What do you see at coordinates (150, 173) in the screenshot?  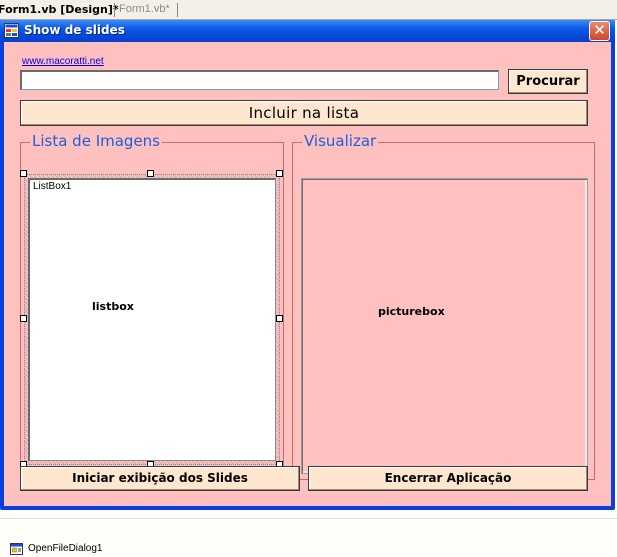 I see `resize-handle-top` at bounding box center [150, 173].